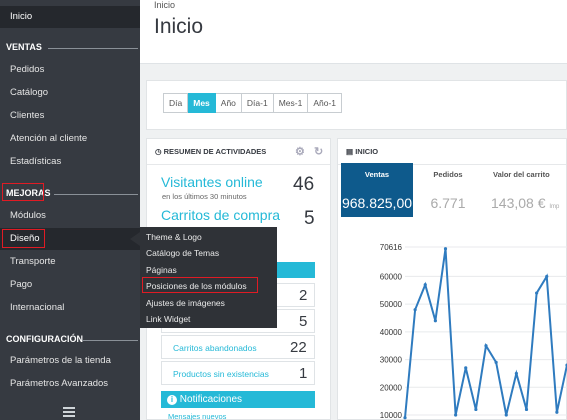  I want to click on section-config-label: CONFIGURACIÓN, so click(44, 339).